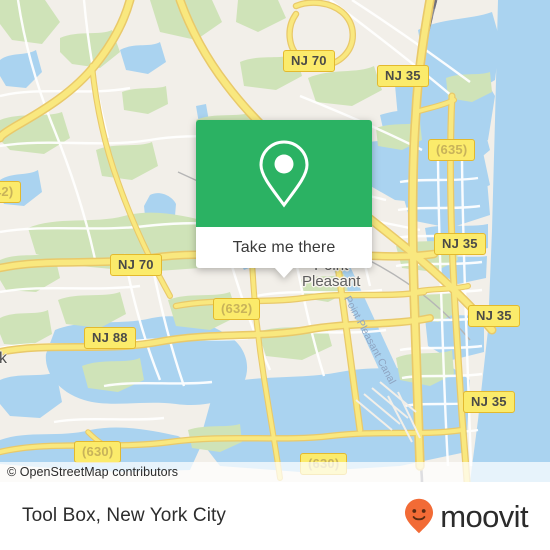 This screenshot has height=550, width=550. Describe the element at coordinates (489, 402) in the screenshot. I see `shield-nj-35-lower: NJ 35` at that location.